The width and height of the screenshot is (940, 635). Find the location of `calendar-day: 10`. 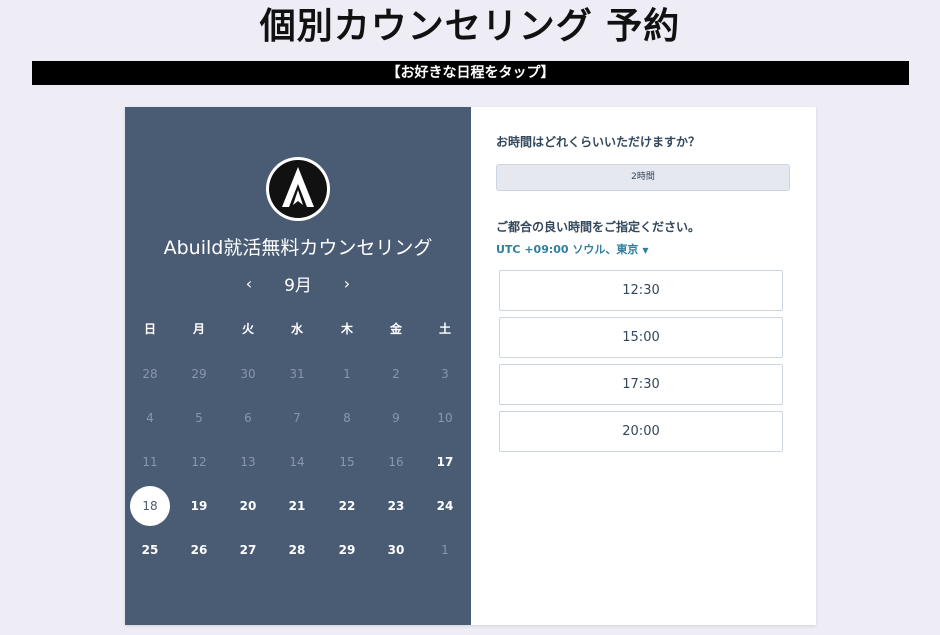

calendar-day: 10 is located at coordinates (445, 418).